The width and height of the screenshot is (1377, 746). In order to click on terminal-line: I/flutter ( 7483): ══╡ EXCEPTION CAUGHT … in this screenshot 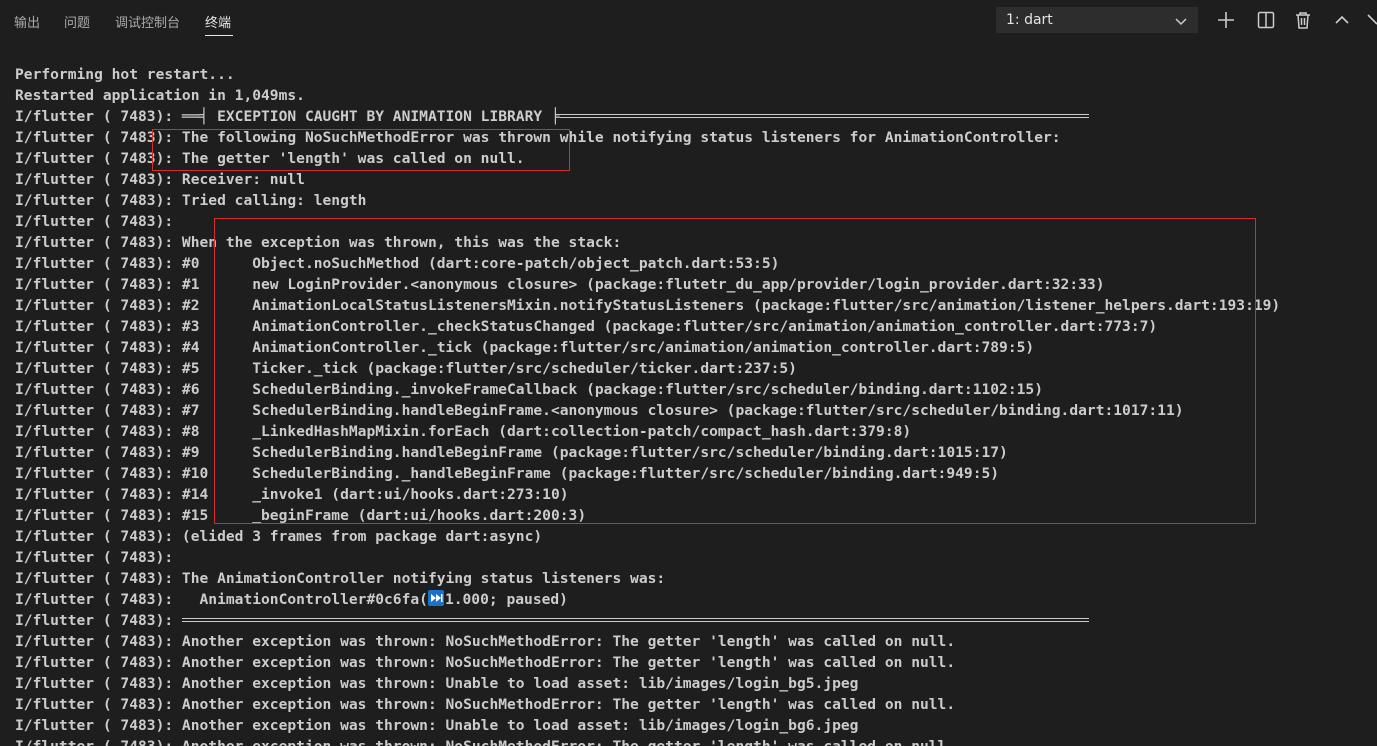, I will do `click(690, 116)`.